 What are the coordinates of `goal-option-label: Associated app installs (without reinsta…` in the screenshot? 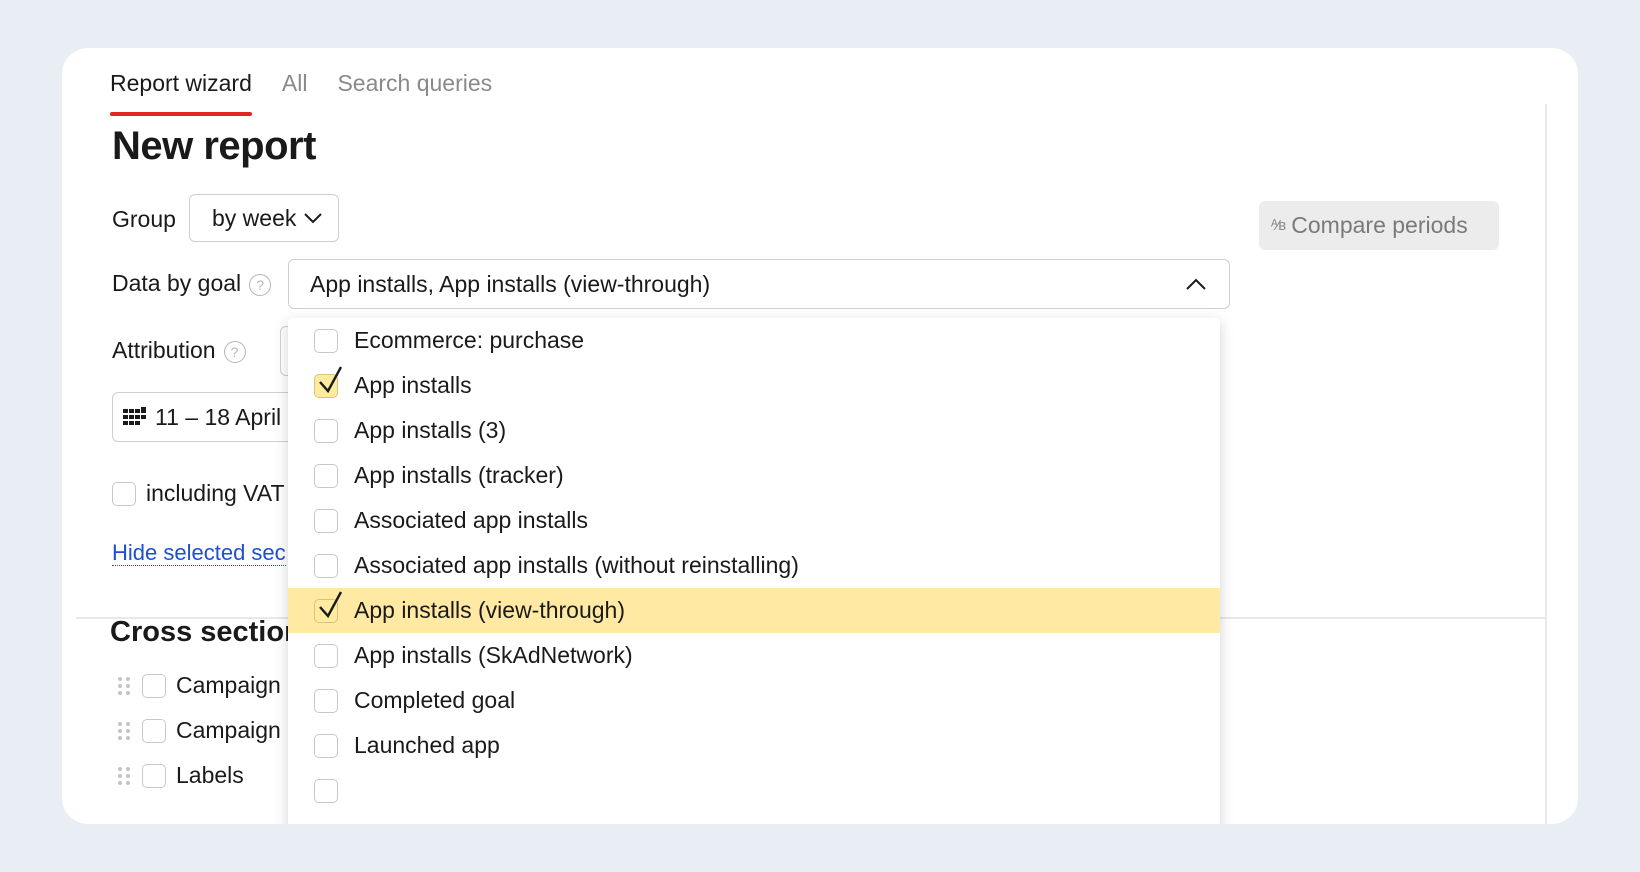 It's located at (576, 565).